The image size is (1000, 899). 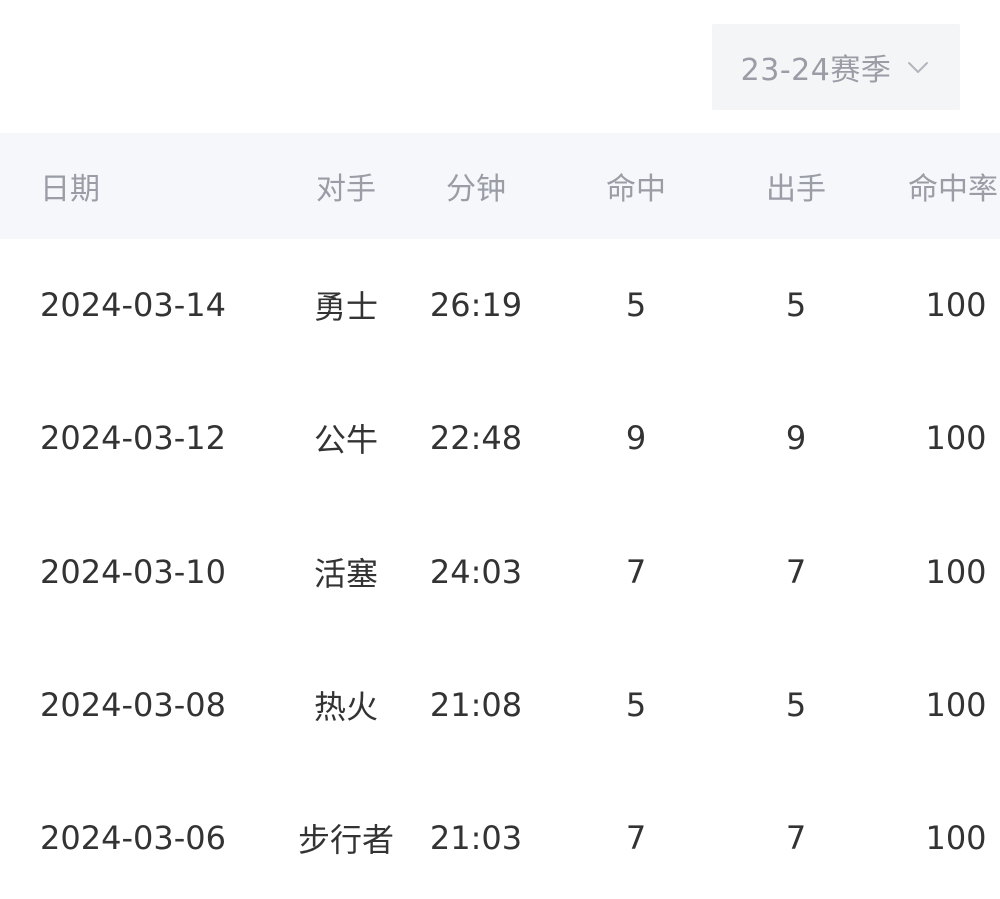 I want to click on table-row: 2024-03-14 勇士 26:19 5 5 100, so click(x=500, y=305).